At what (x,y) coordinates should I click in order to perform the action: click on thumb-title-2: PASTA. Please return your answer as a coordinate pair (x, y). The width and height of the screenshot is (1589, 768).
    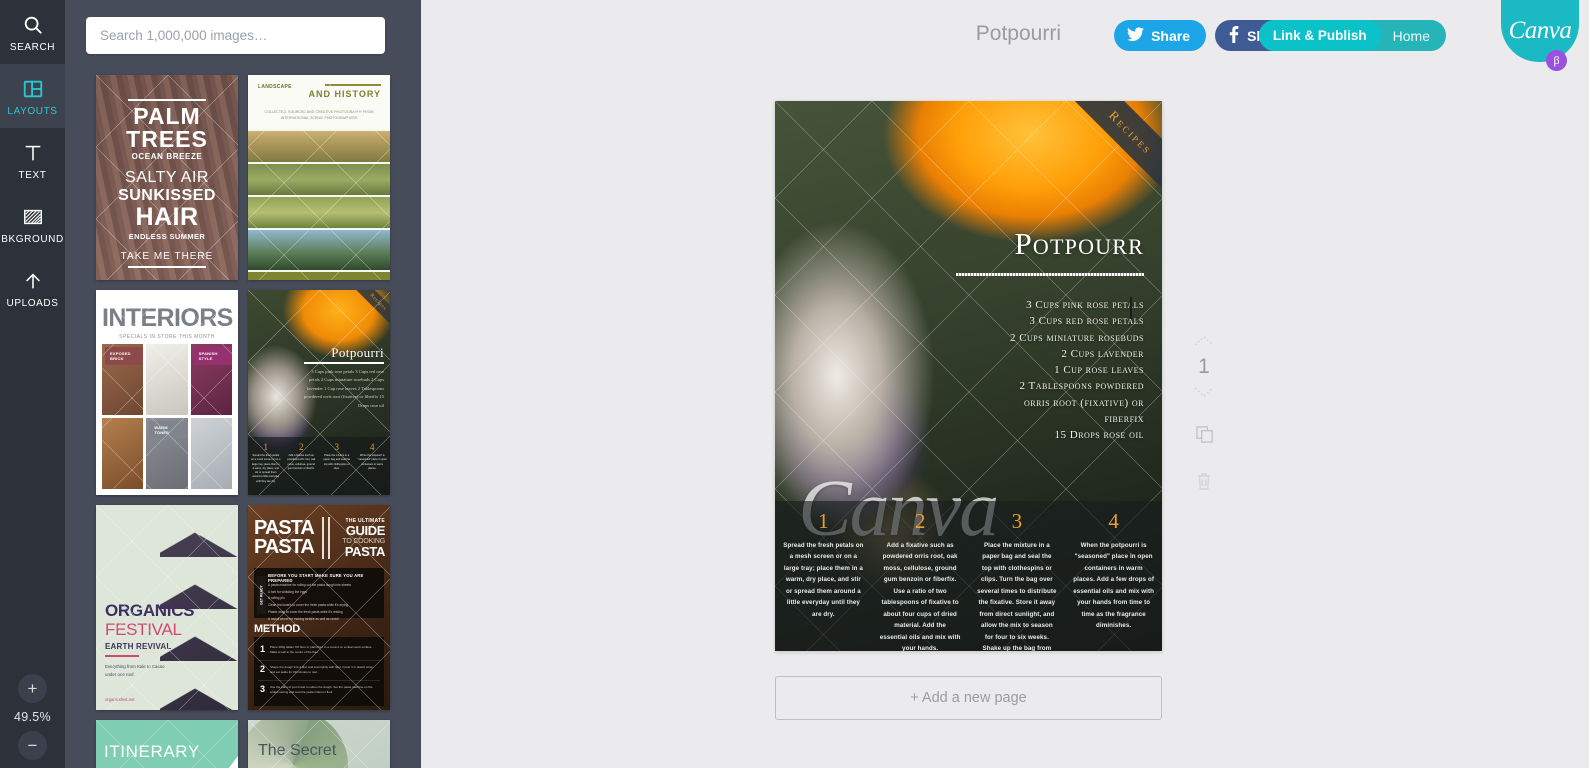
    Looking at the image, I should click on (284, 547).